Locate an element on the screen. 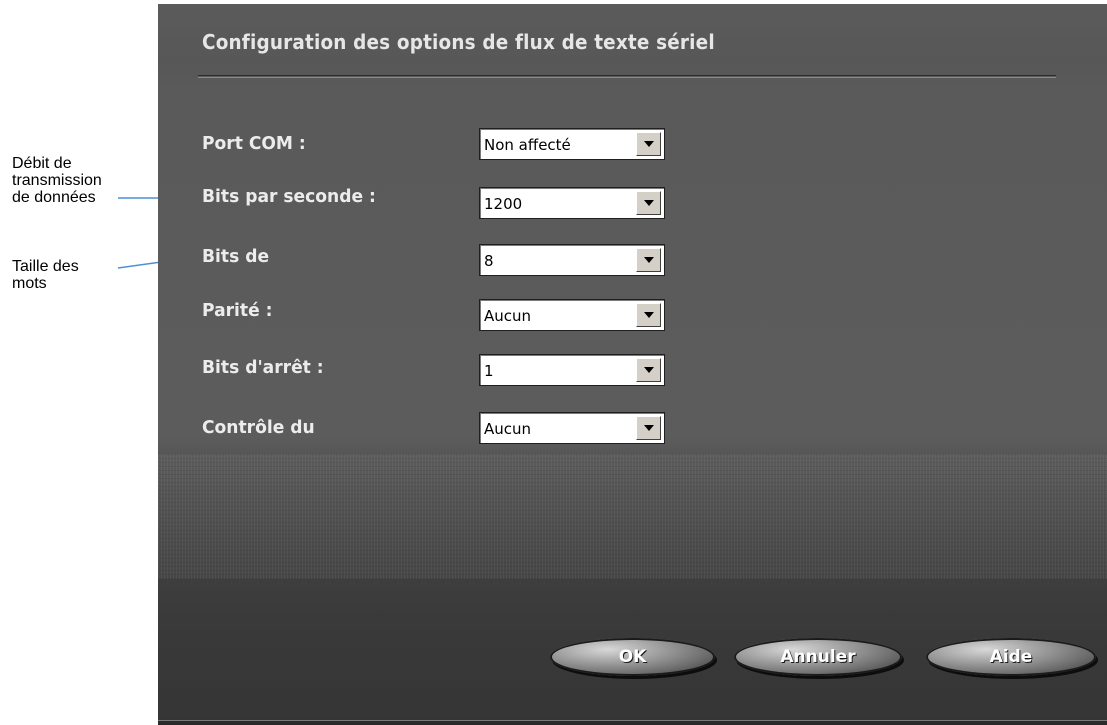 The width and height of the screenshot is (1107, 725). ok-button: OK is located at coordinates (632, 657).